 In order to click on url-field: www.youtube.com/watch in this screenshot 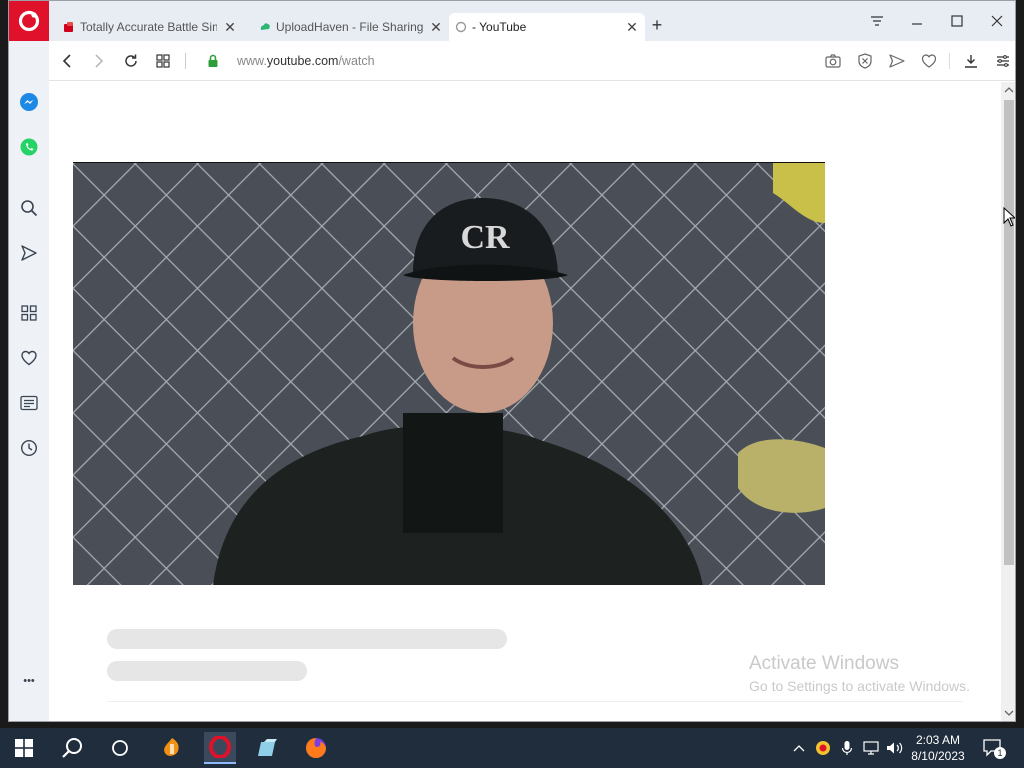, I will do `click(306, 61)`.